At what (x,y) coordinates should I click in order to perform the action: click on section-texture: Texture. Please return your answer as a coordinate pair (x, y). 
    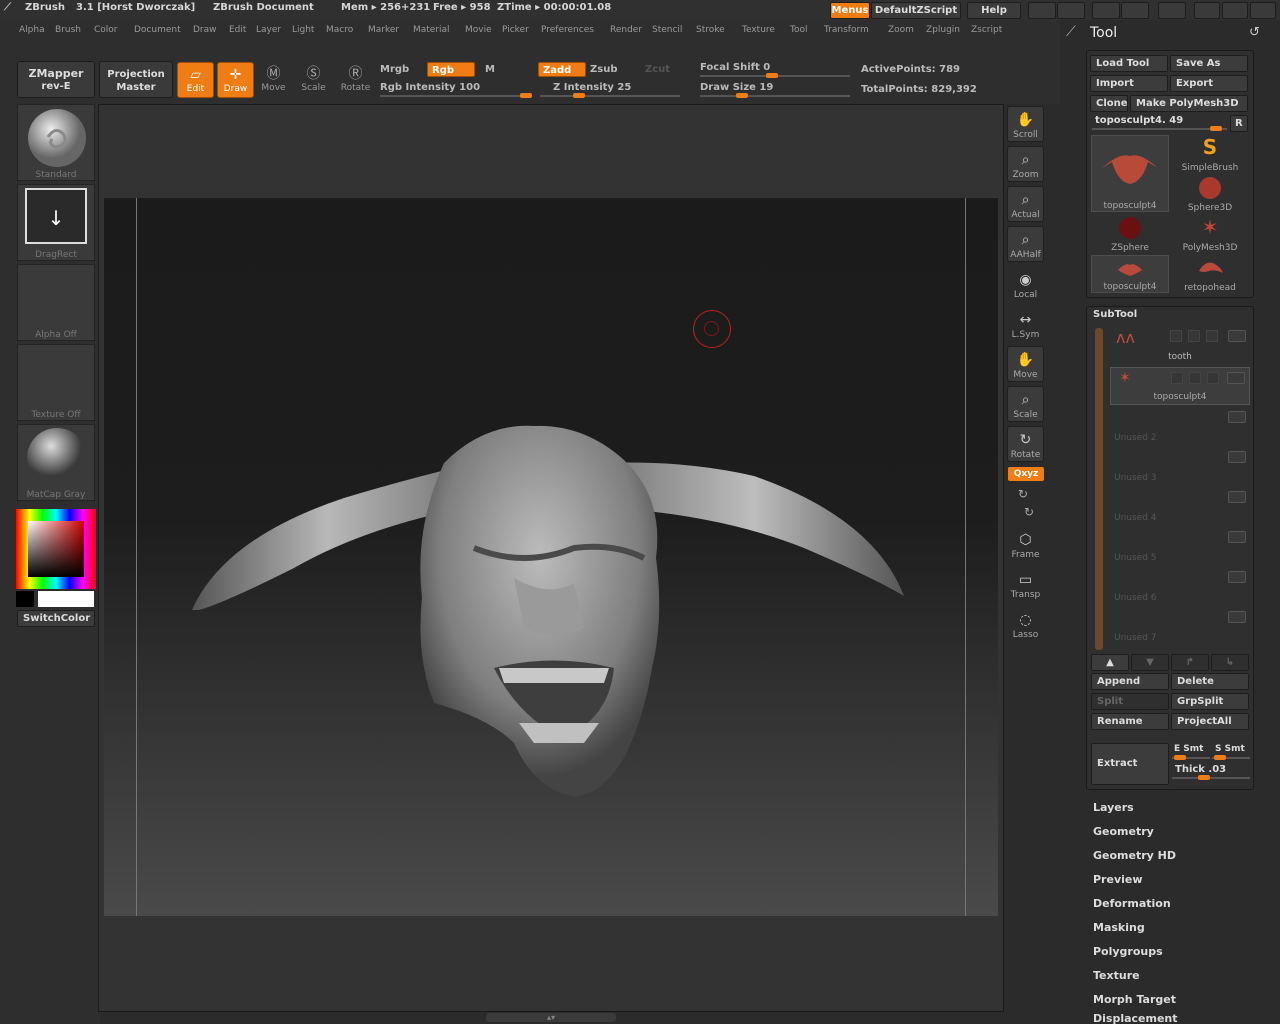
    Looking at the image, I should click on (1116, 975).